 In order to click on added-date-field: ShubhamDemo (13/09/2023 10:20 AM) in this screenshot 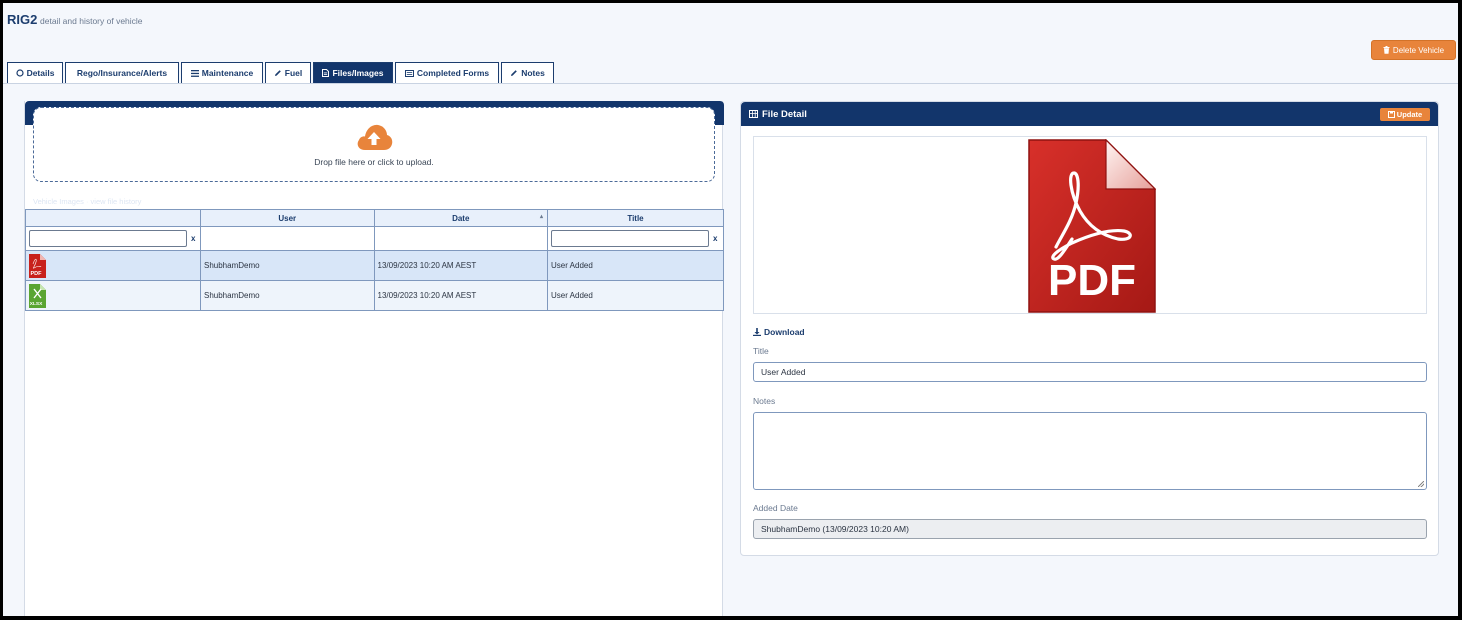, I will do `click(1090, 529)`.